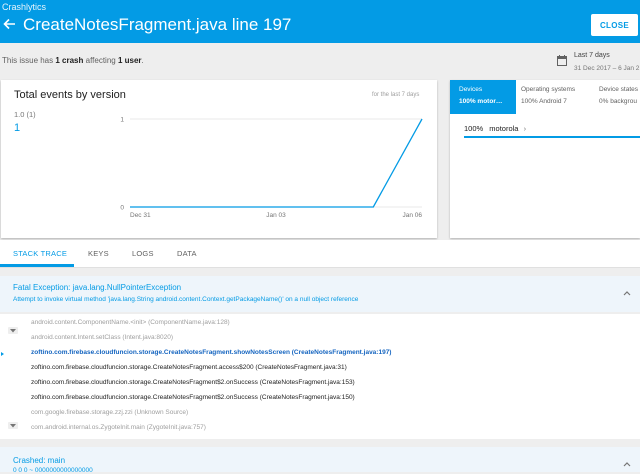 This screenshot has width=640, height=474. What do you see at coordinates (320, 254) in the screenshot?
I see `detail-tabs: STACK TRACE KEYS LOGS DATA` at bounding box center [320, 254].